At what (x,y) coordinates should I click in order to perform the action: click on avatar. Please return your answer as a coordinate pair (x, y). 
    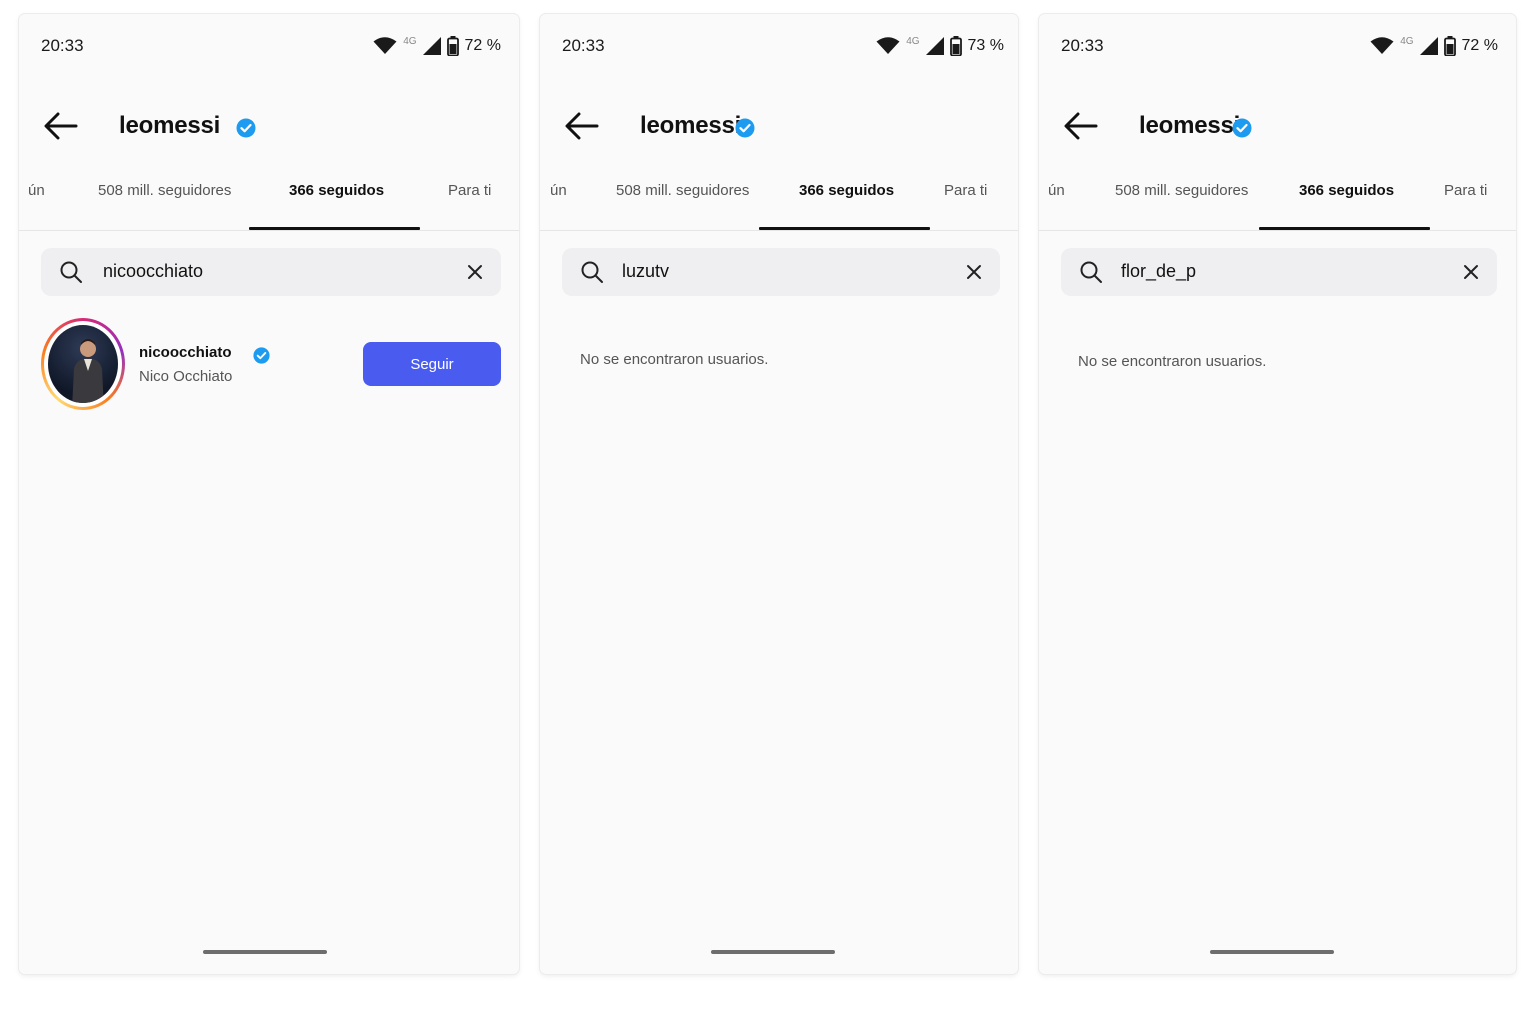
    Looking at the image, I should click on (83, 364).